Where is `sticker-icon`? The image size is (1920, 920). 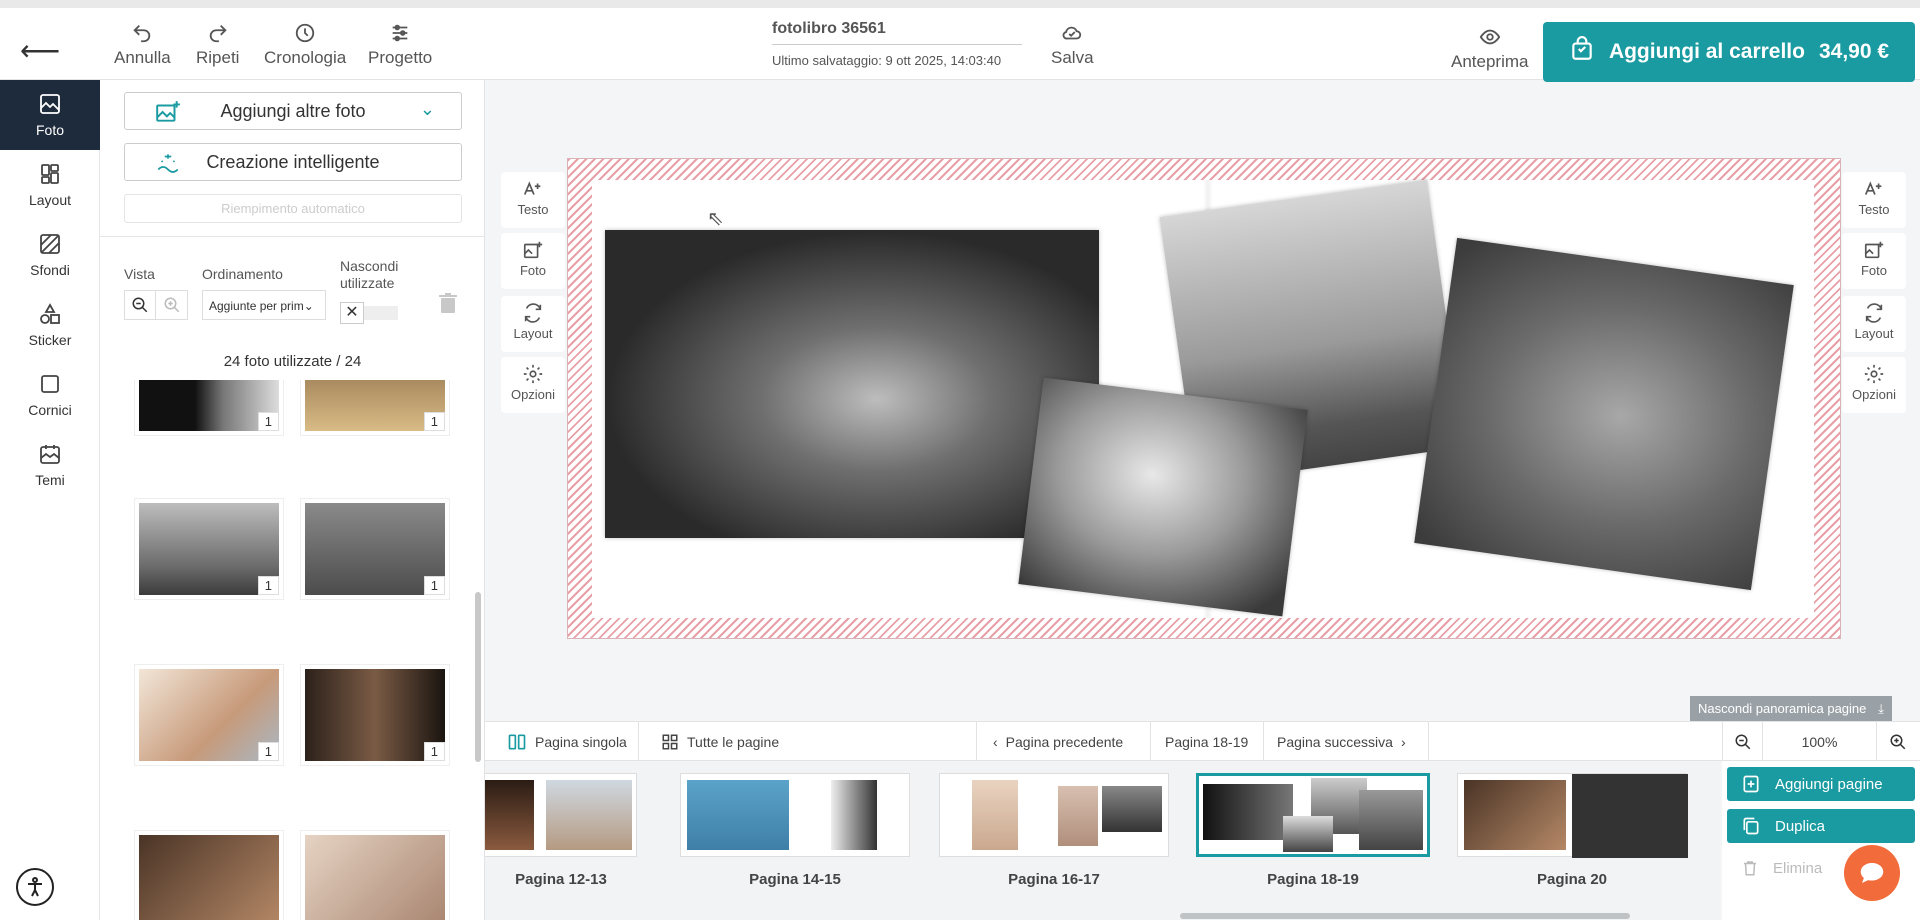
sticker-icon is located at coordinates (50, 313).